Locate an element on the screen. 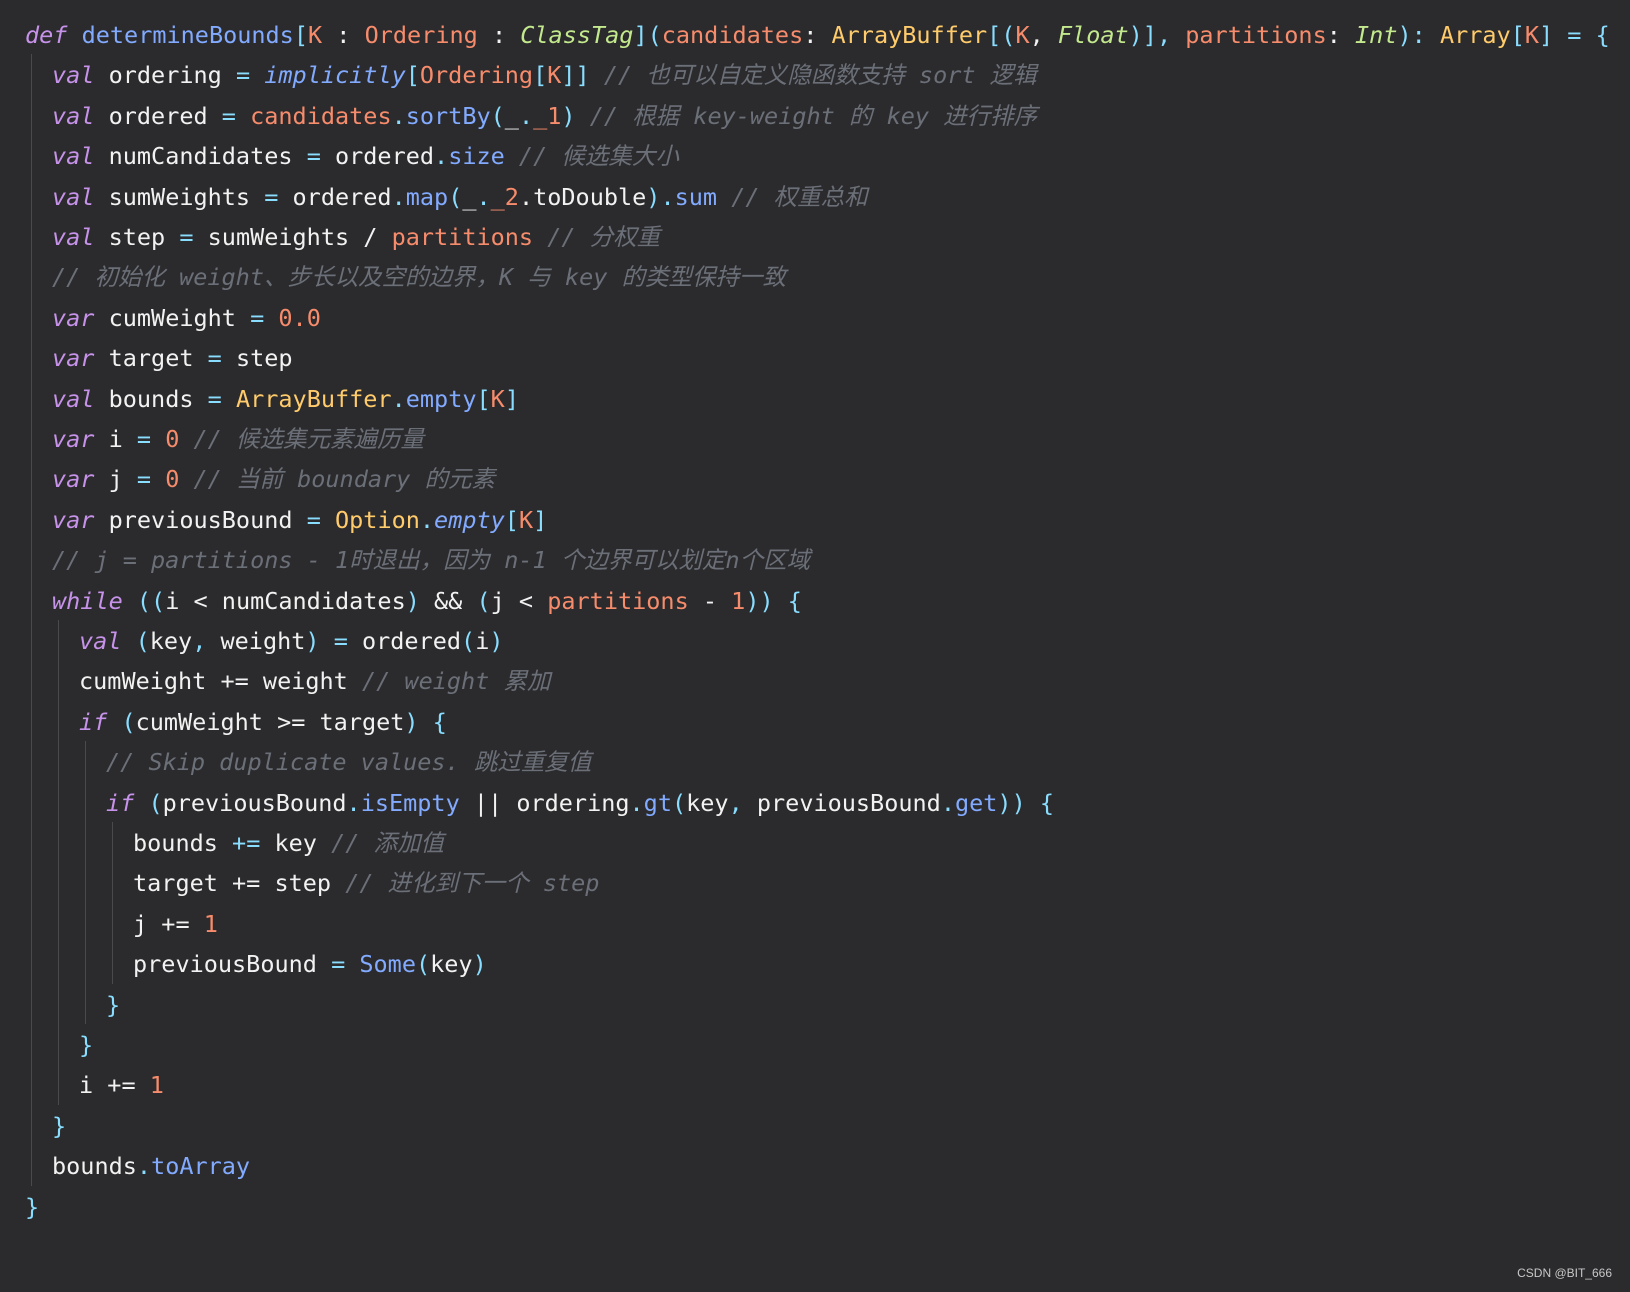 Image resolution: width=1630 pixels, height=1292 pixels. code-line: target += step // 进化到下一个 step is located at coordinates (815, 883).